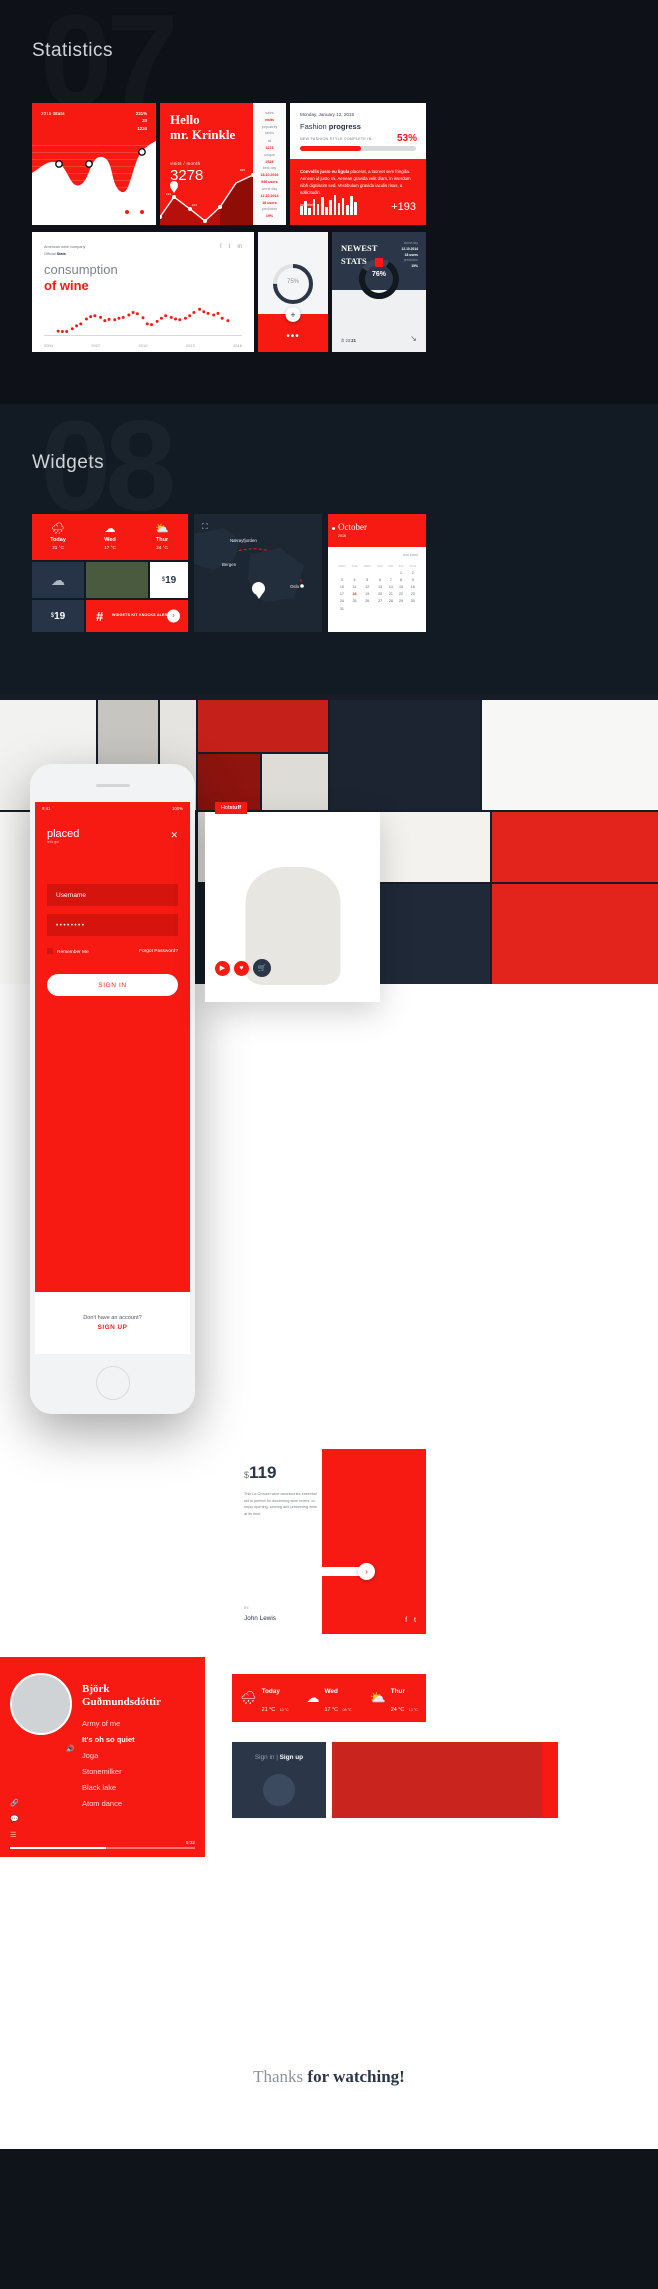 This screenshot has width=658, height=2289. Describe the element at coordinates (355, 579) in the screenshot. I see `calendar-day-4: 4` at that location.